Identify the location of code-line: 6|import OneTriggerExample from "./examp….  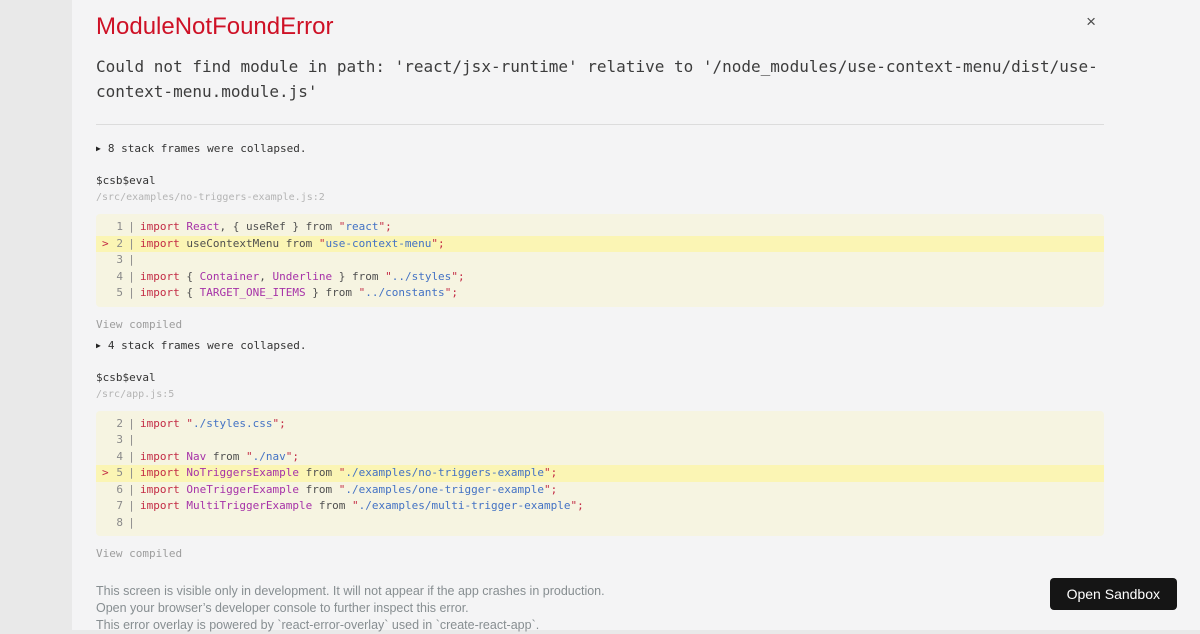
(600, 490).